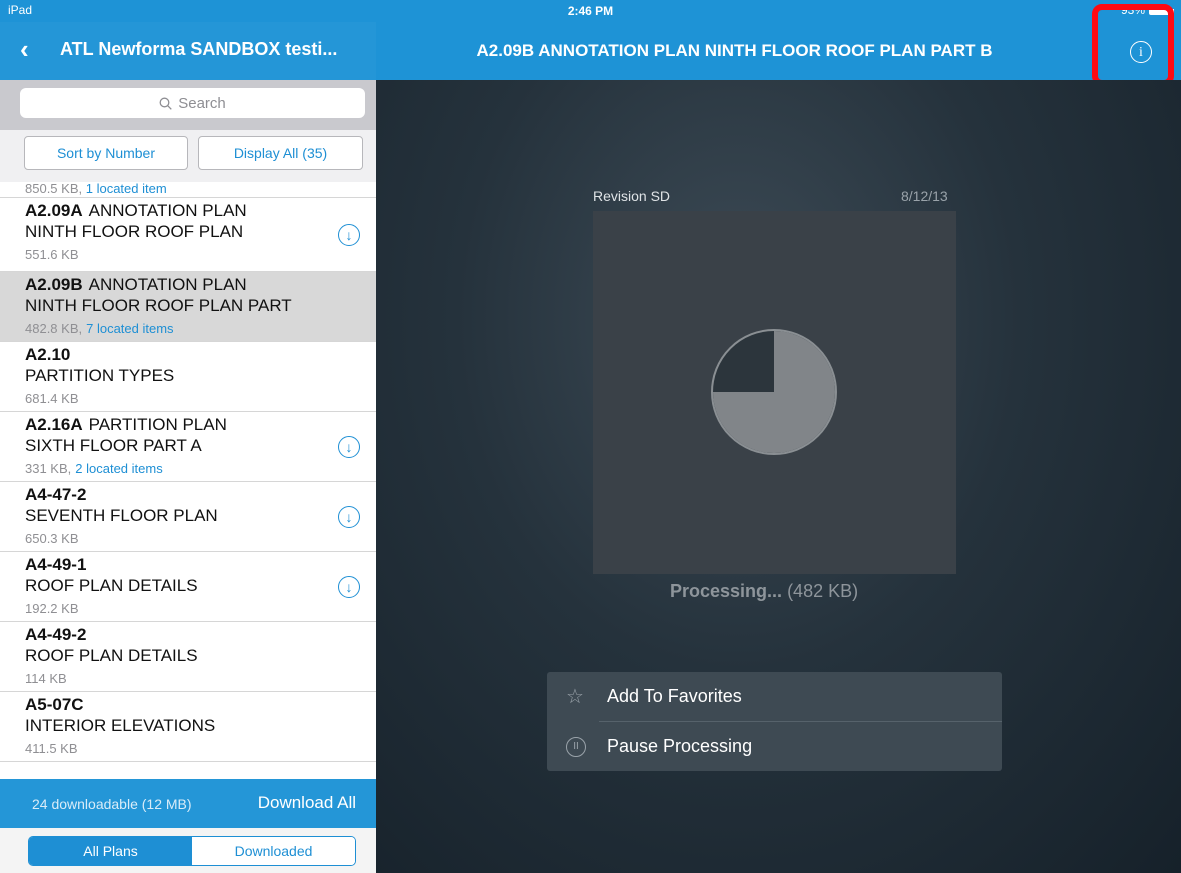 The height and width of the screenshot is (873, 1181). Describe the element at coordinates (46, 678) in the screenshot. I see `file-size: 114 KB` at that location.